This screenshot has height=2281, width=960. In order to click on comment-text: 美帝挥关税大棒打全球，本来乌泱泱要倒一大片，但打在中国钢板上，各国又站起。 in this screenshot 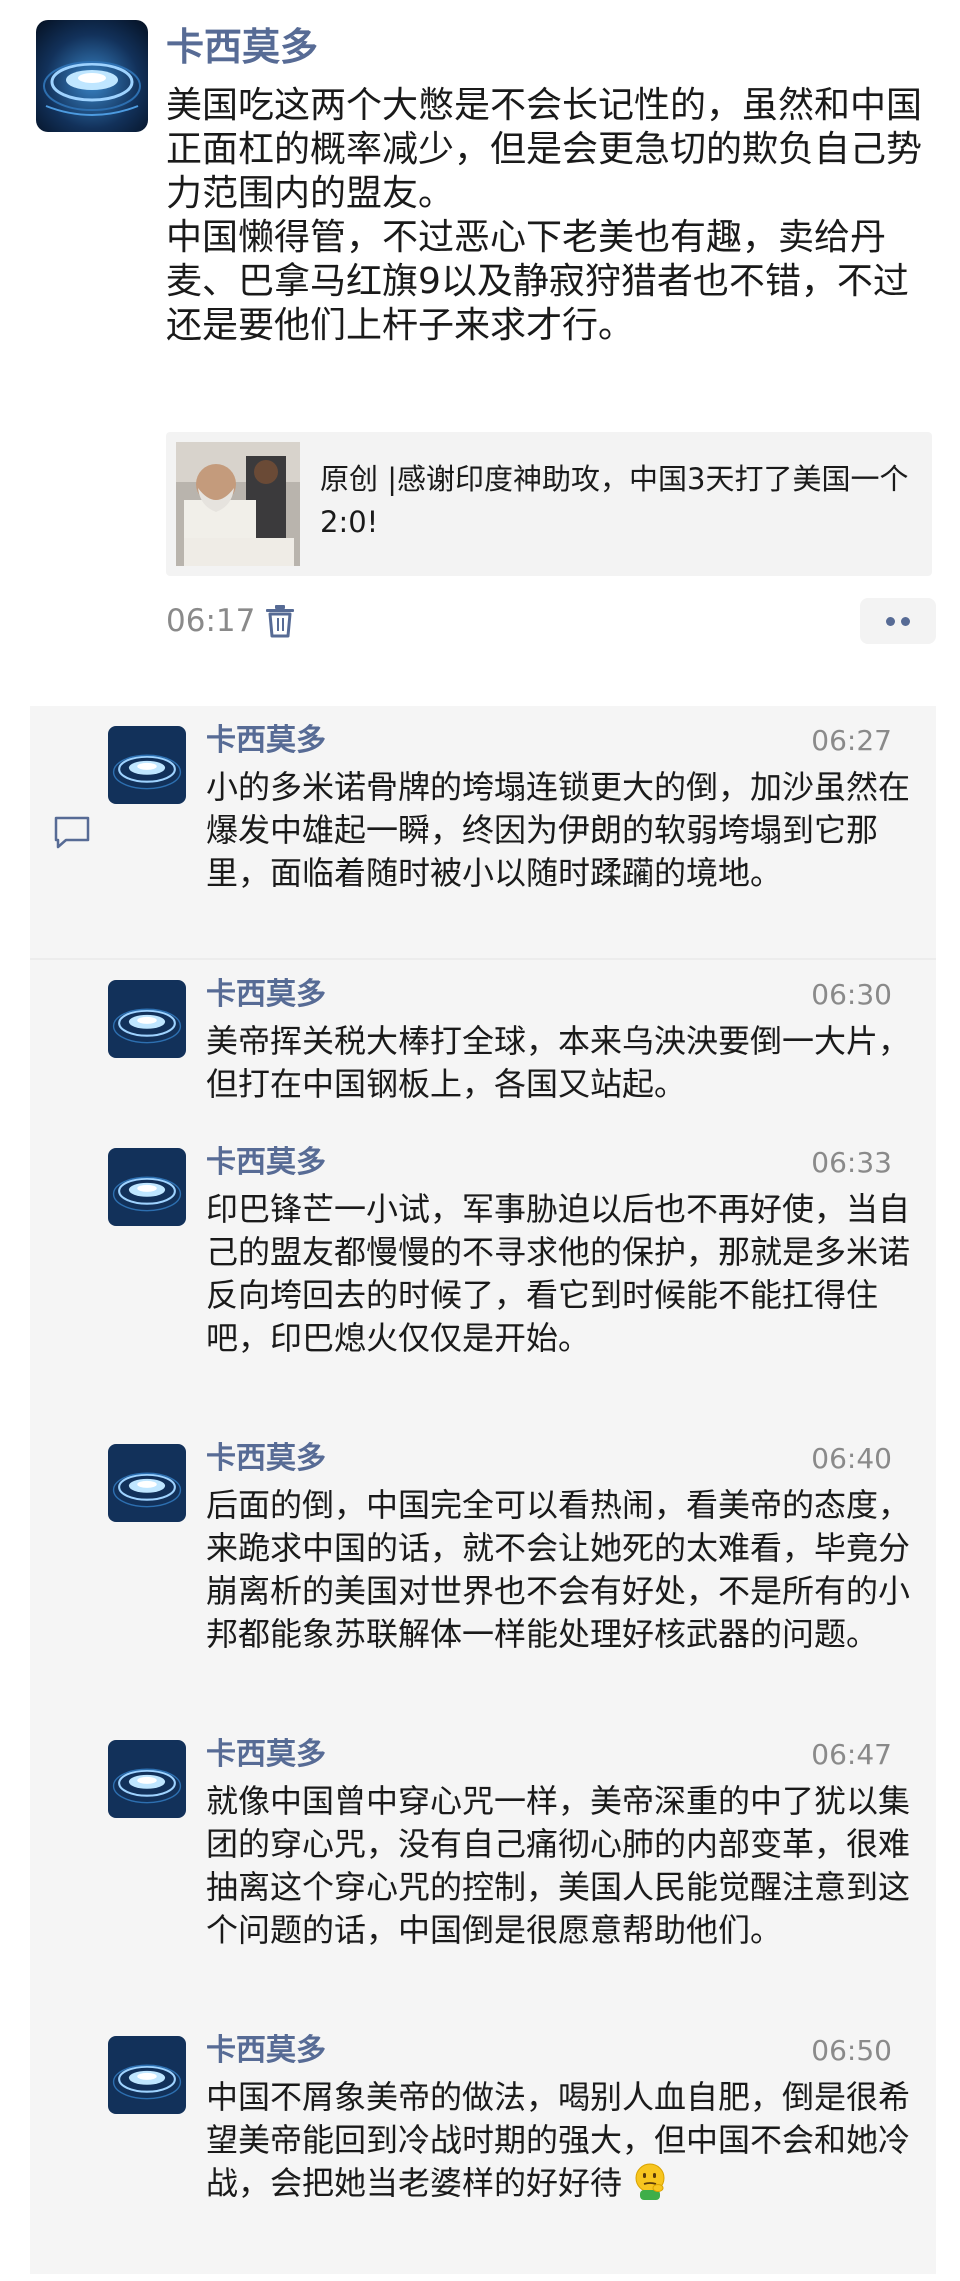, I will do `click(558, 1062)`.